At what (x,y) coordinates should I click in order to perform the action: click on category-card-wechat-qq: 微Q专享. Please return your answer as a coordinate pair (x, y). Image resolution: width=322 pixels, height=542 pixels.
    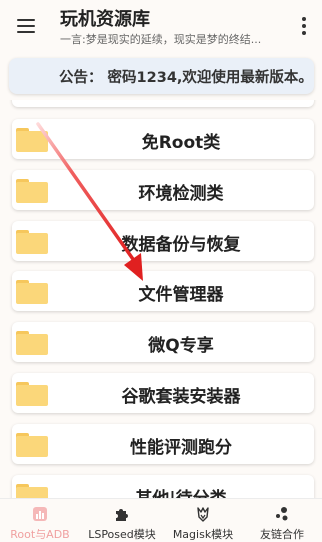
    Looking at the image, I should click on (163, 342).